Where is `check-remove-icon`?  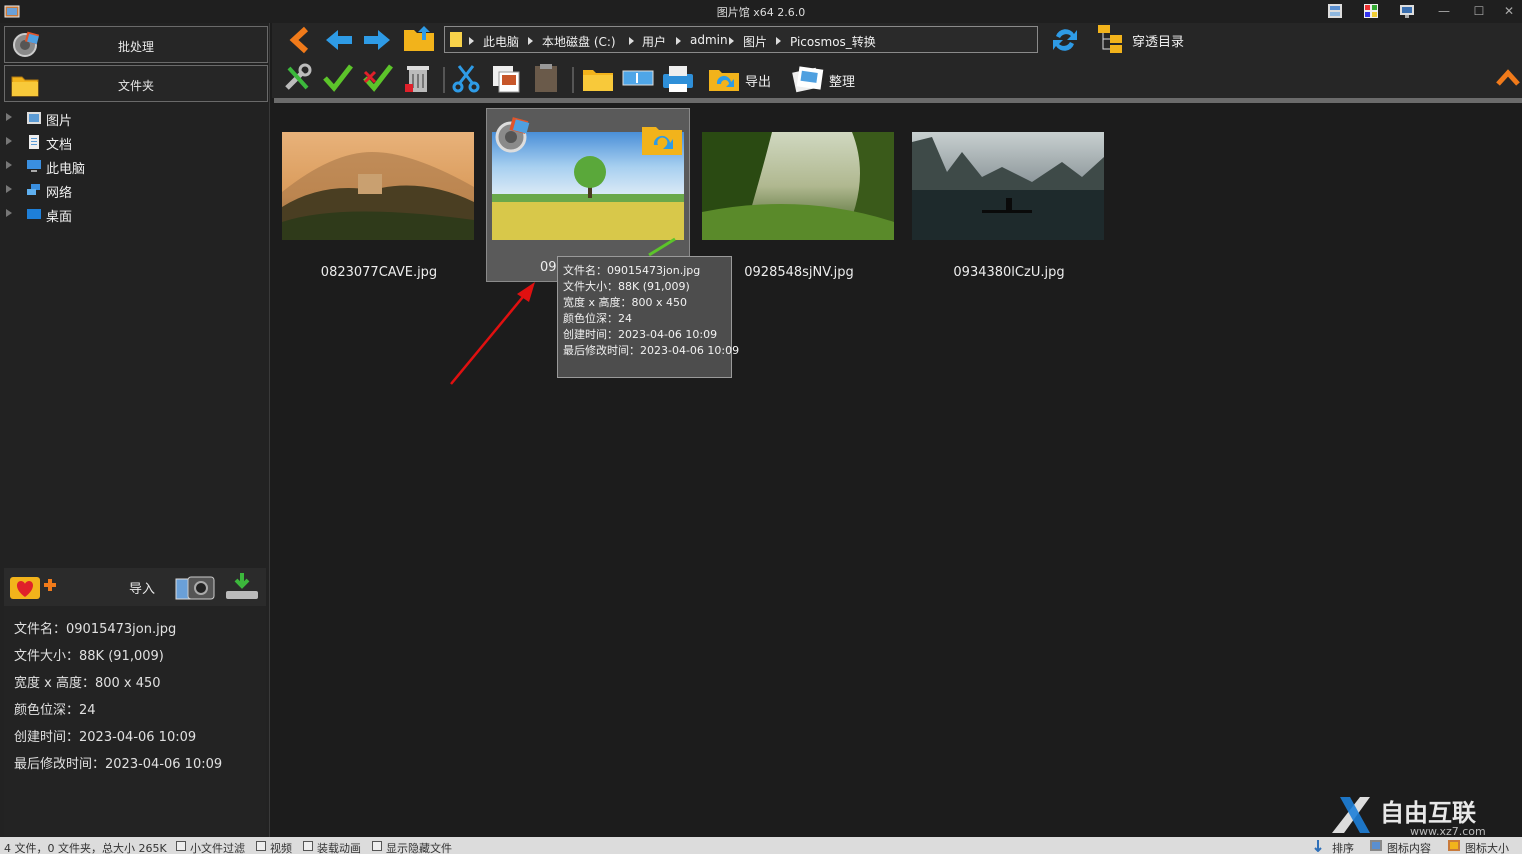 check-remove-icon is located at coordinates (378, 78).